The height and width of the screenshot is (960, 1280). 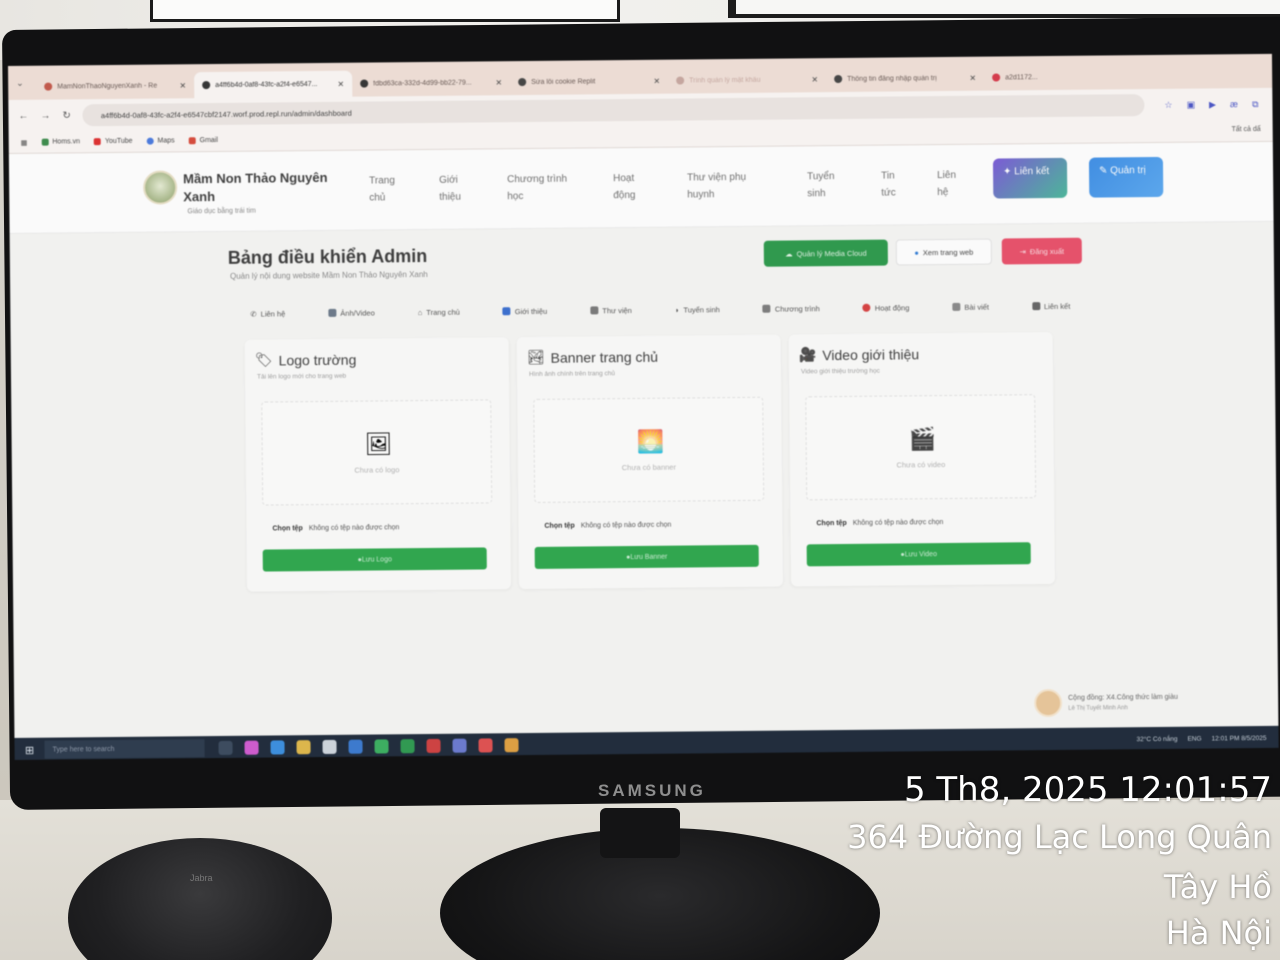 I want to click on logout-icon: ⇥, so click(x=1022, y=251).